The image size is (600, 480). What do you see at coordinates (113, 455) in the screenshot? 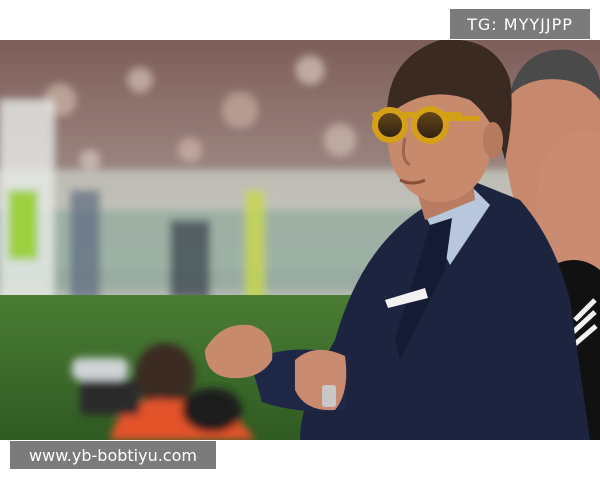
I see `watermark-bottom-url: www.yb-bobtiyu.com` at bounding box center [113, 455].